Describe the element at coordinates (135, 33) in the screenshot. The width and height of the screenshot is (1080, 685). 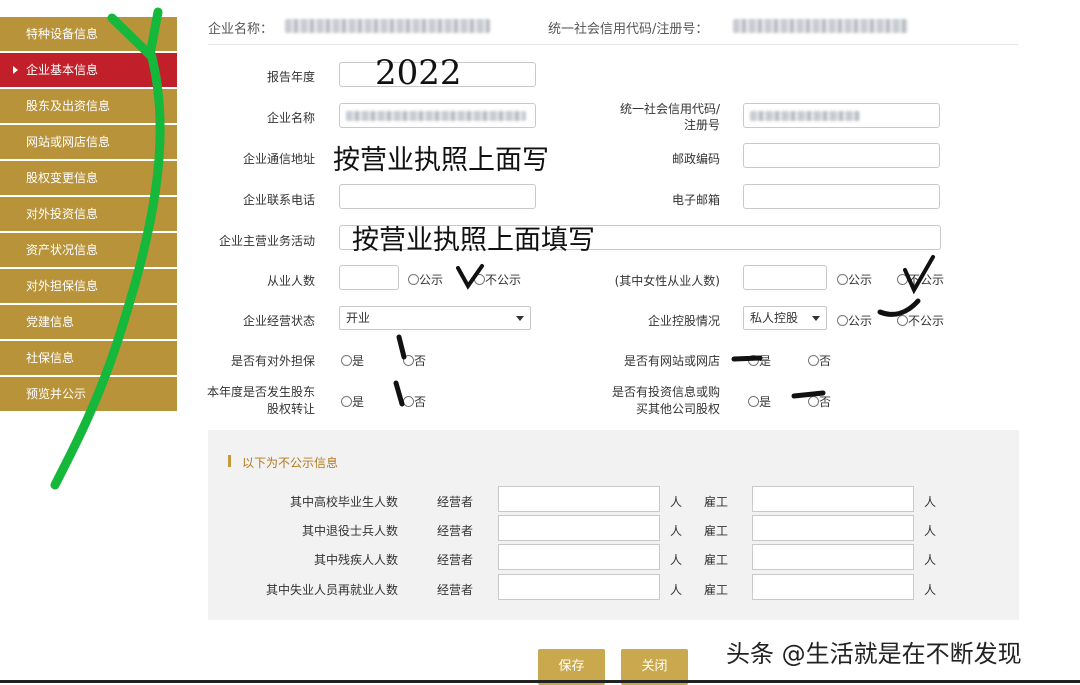
I see `green-arrow-head-icon` at that location.